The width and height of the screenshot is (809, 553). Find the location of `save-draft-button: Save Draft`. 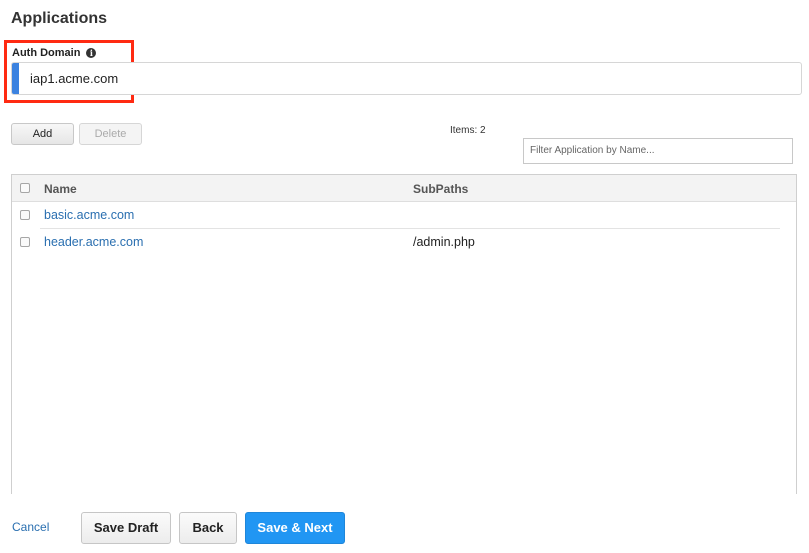

save-draft-button: Save Draft is located at coordinates (126, 528).